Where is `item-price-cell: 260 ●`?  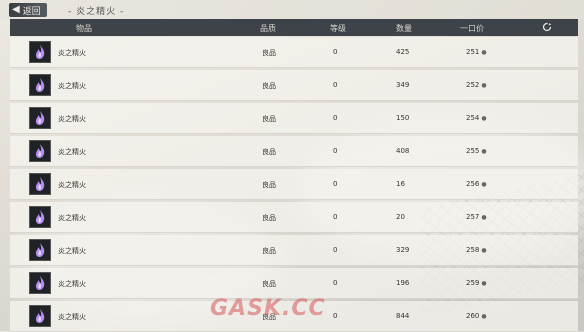 item-price-cell: 260 ● is located at coordinates (476, 316).